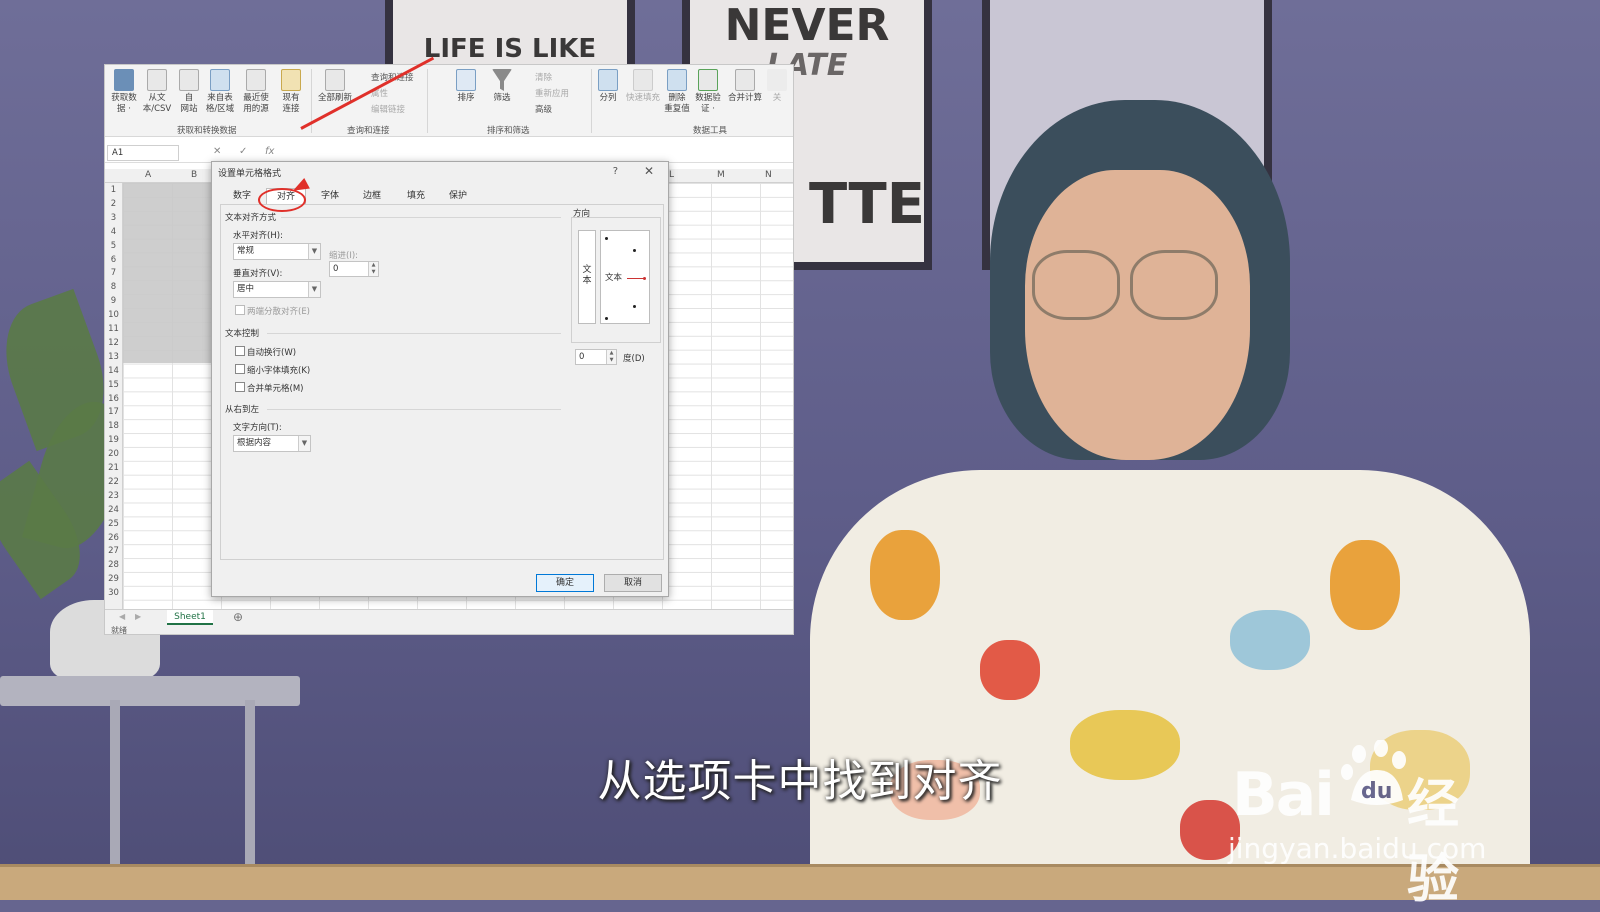  What do you see at coordinates (113, 273) in the screenshot?
I see `row-header: 7` at bounding box center [113, 273].